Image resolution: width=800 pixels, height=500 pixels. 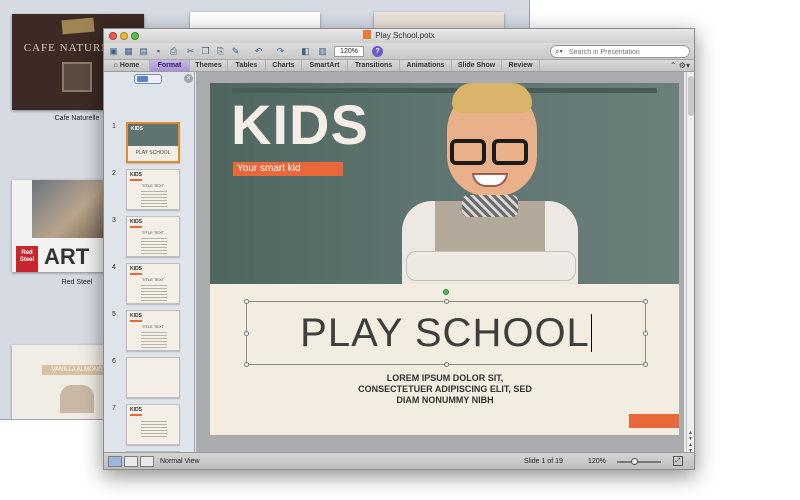 What do you see at coordinates (158, 51) in the screenshot?
I see `save-icon: ▪` at bounding box center [158, 51].